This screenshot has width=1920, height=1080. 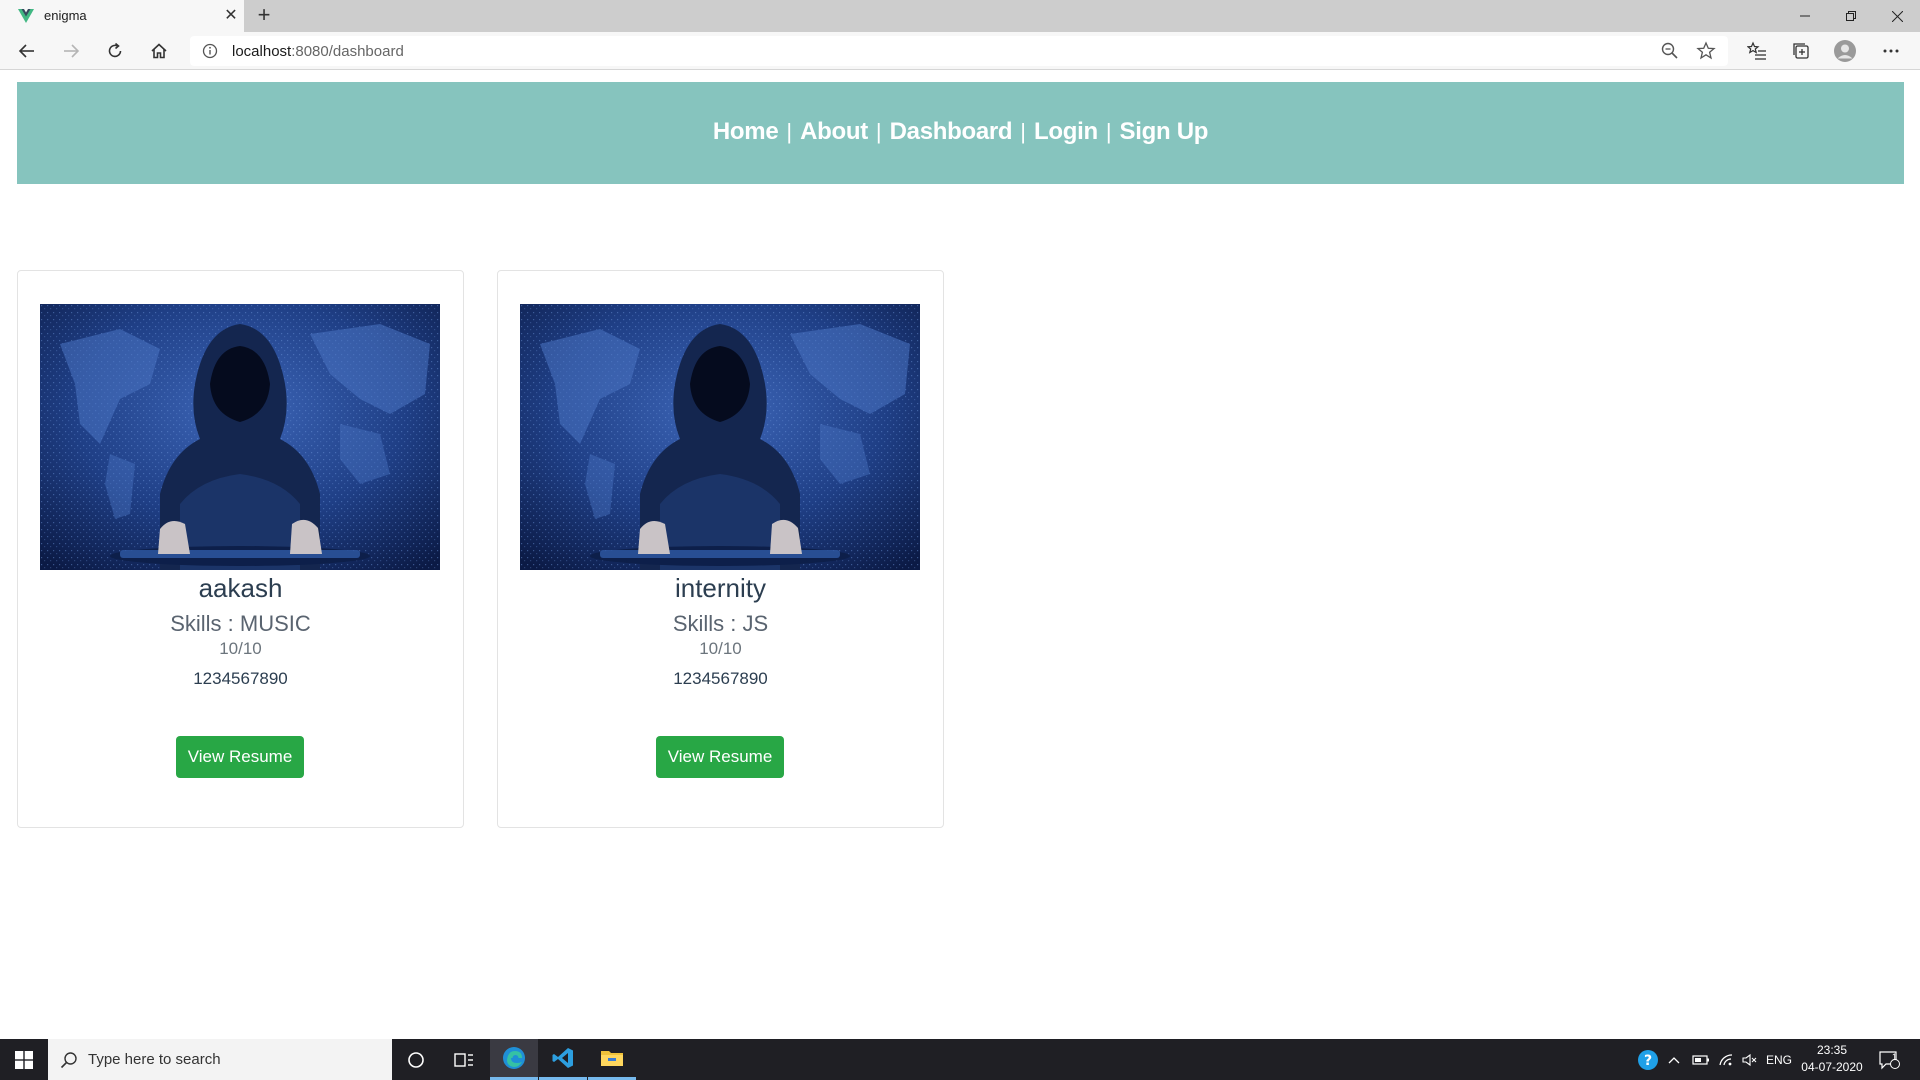 What do you see at coordinates (960, 16) in the screenshot?
I see `browser-tab-bar: enigma ✕ +` at bounding box center [960, 16].